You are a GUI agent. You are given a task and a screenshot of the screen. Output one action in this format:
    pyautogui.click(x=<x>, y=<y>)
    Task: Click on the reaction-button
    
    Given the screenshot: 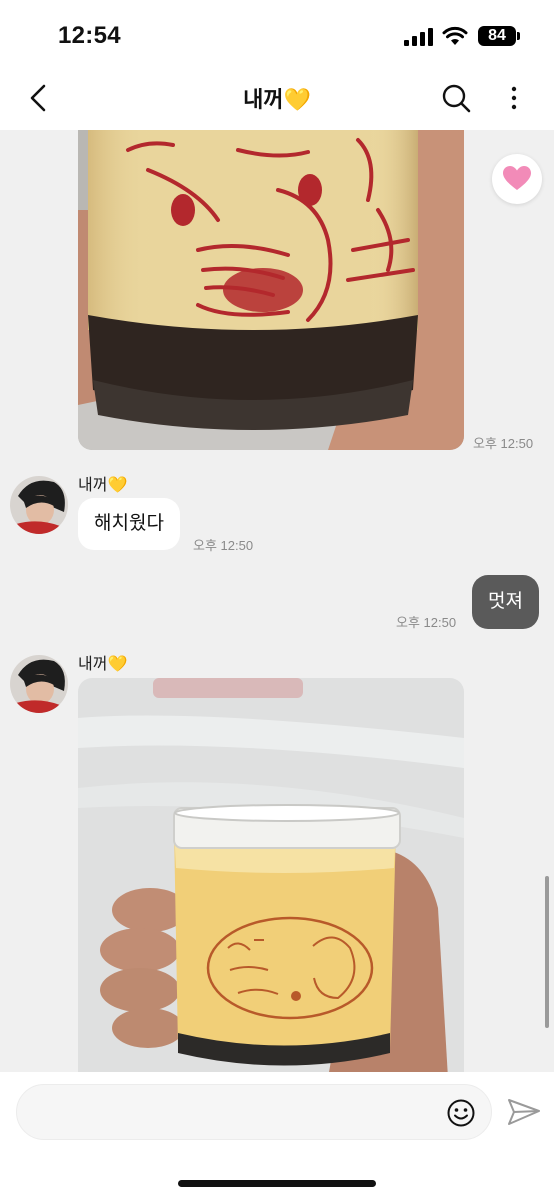 What is the action you would take?
    pyautogui.click(x=517, y=179)
    